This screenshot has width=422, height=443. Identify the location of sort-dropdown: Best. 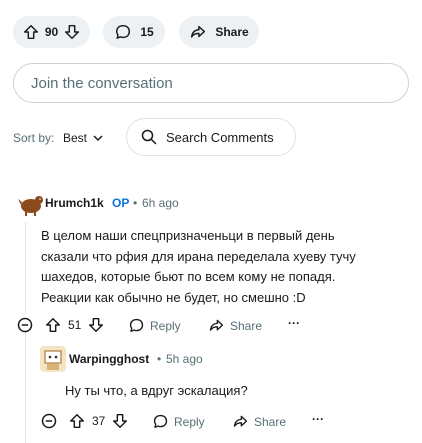
(83, 138).